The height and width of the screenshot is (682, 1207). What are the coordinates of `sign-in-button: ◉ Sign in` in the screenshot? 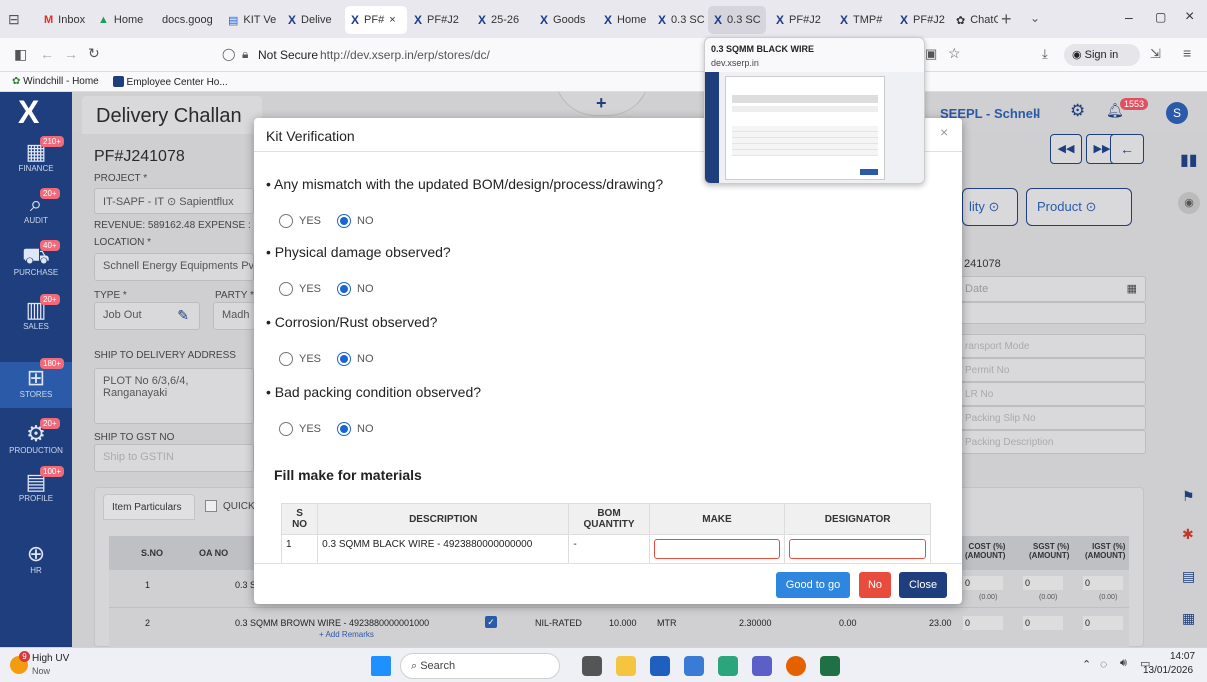 It's located at (1102, 55).